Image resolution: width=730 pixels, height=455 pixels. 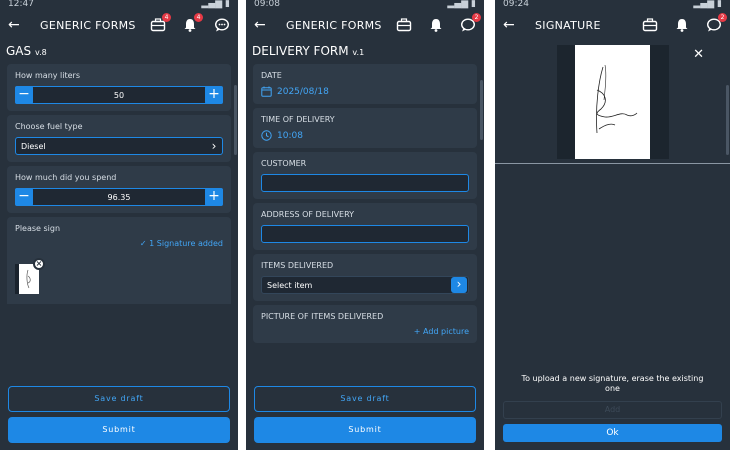 I want to click on briefcase-icon: 4, so click(x=160, y=23).